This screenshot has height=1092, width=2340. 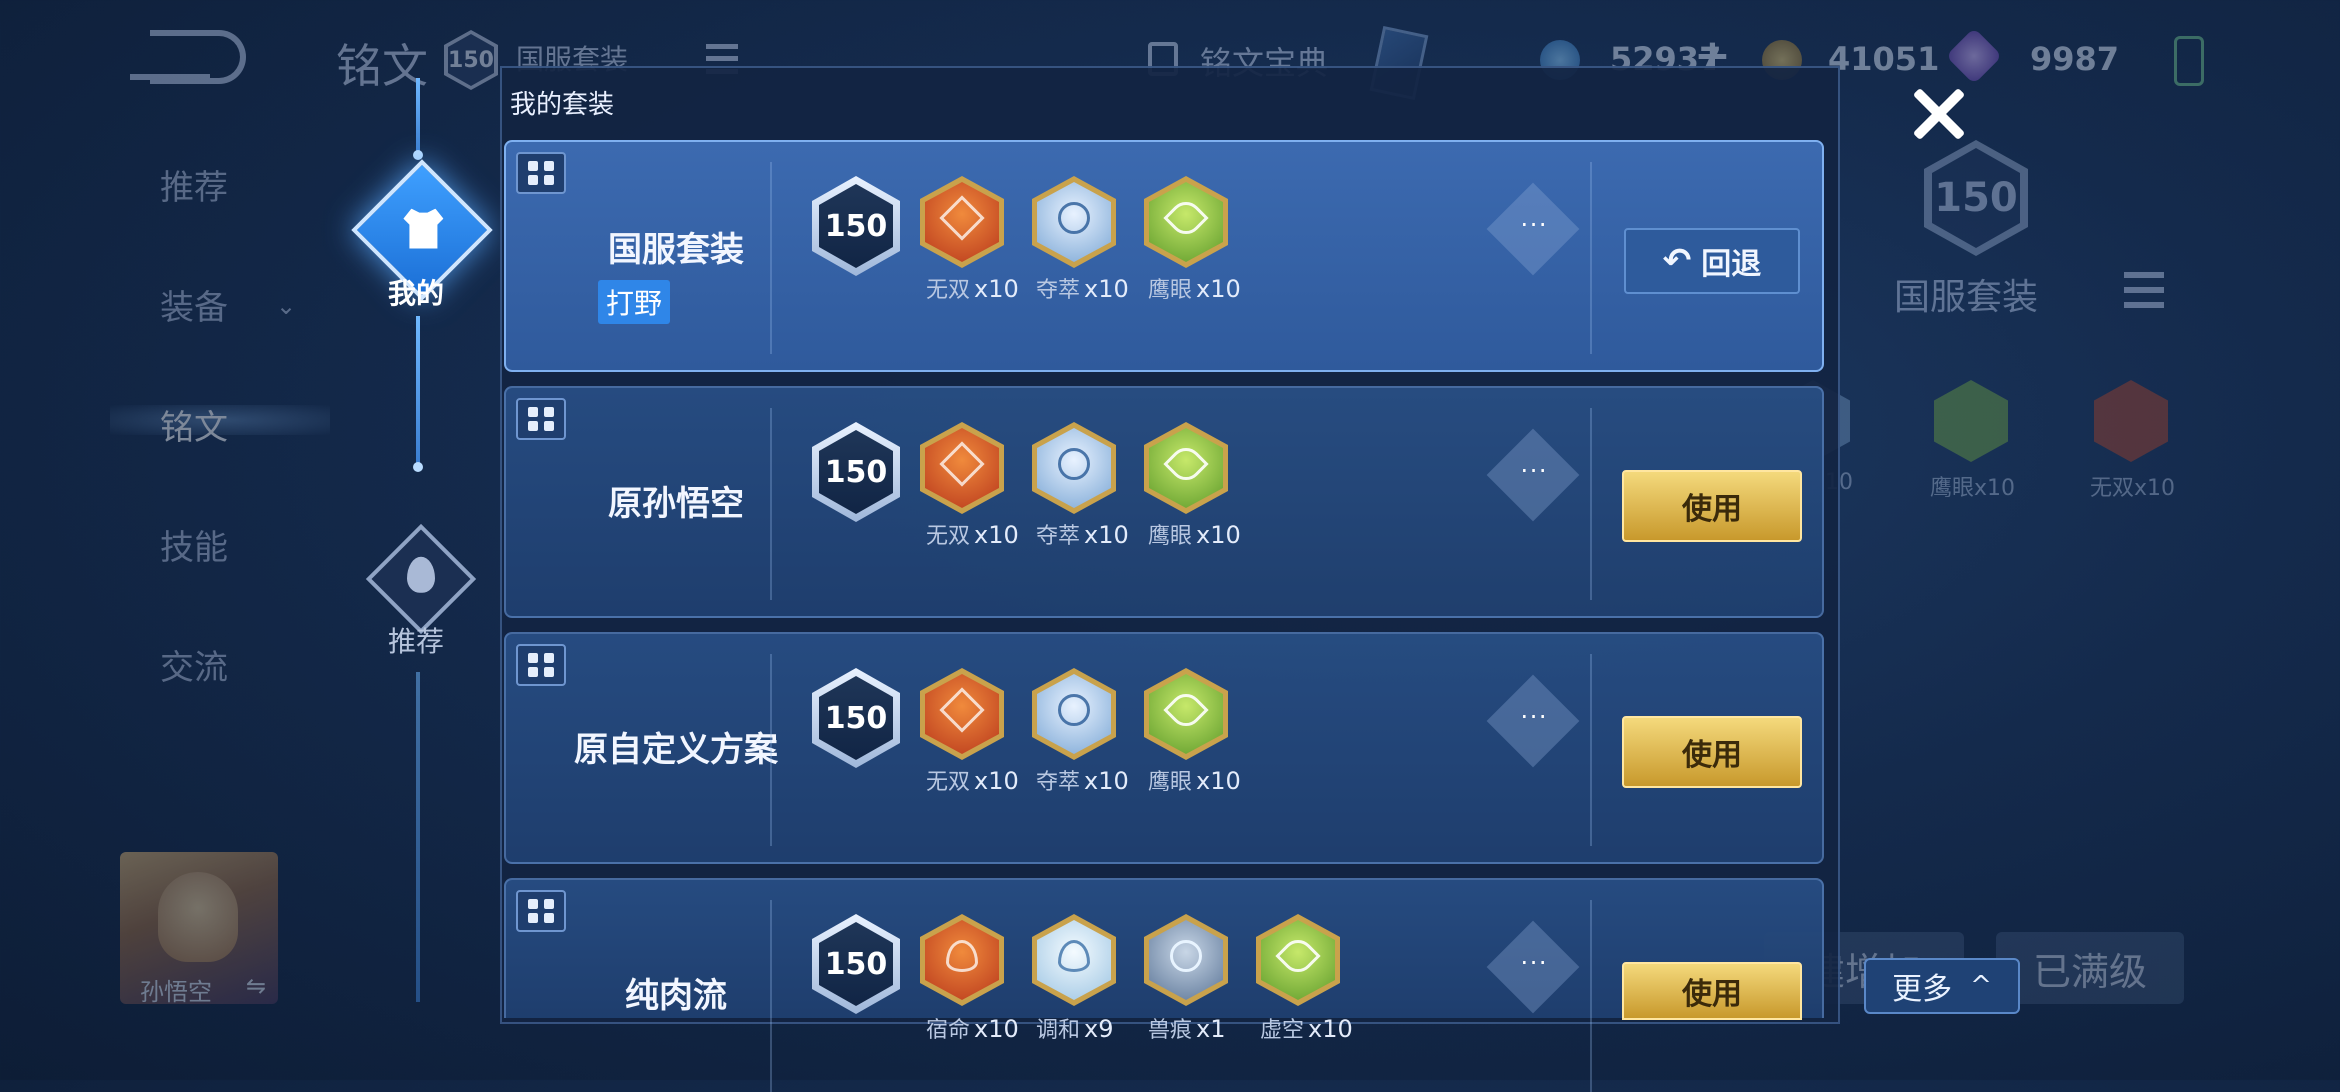 I want to click on hero-face, so click(x=198, y=917).